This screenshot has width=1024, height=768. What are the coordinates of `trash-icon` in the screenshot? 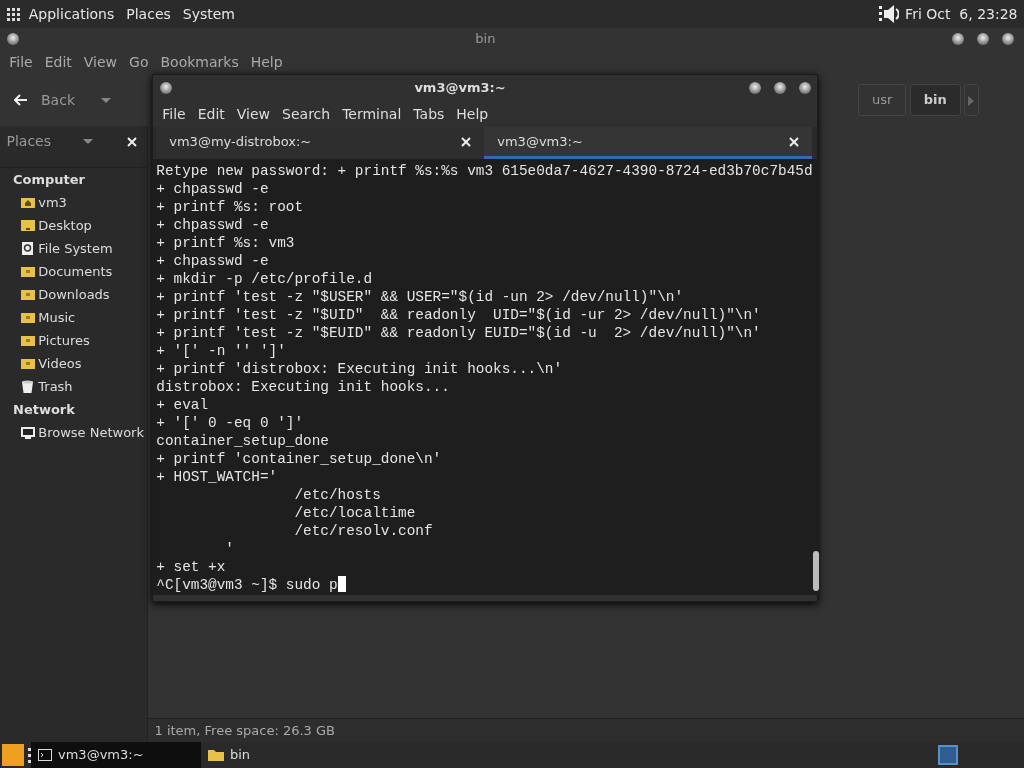 It's located at (28, 386).